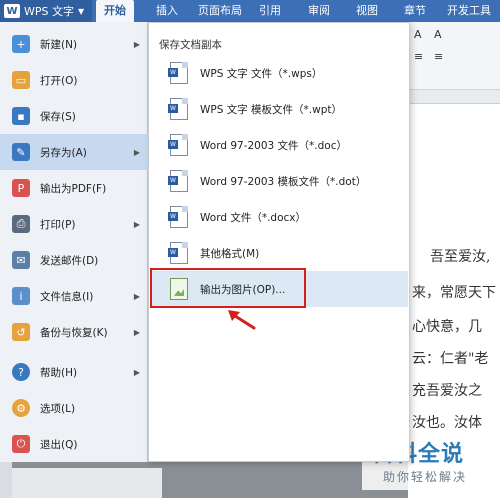 The width and height of the screenshot is (500, 498). Describe the element at coordinates (21, 116) in the screenshot. I see `save-icon: ▪` at that location.